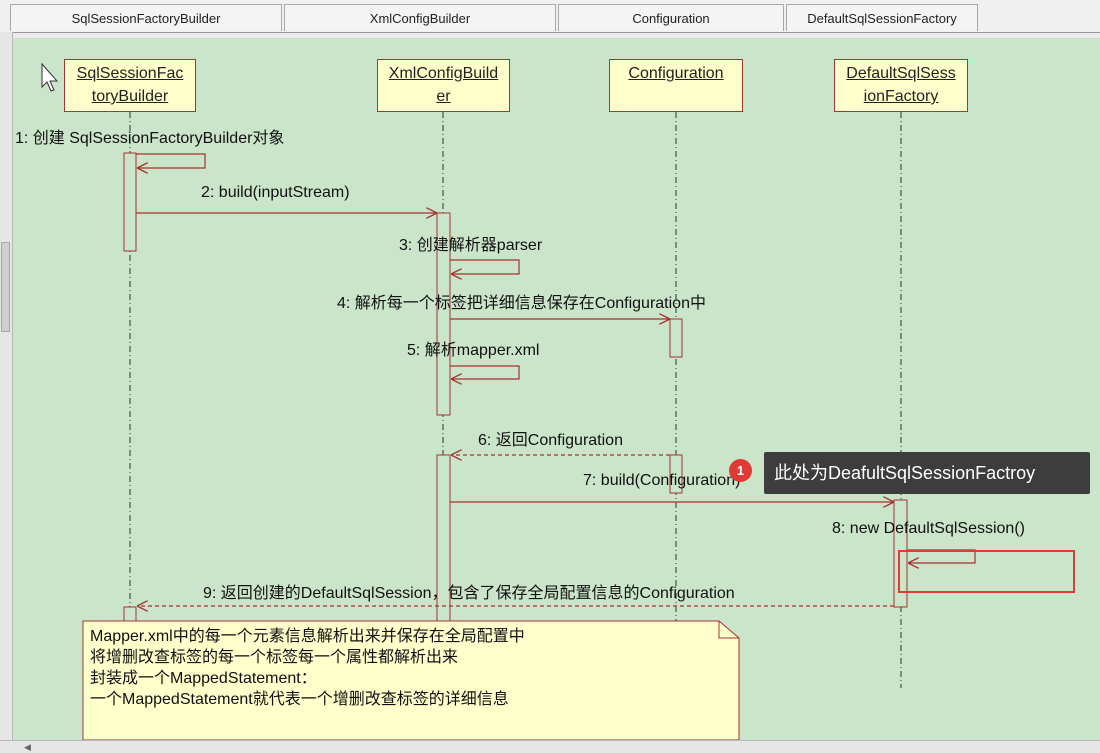 The width and height of the screenshot is (1100, 753). What do you see at coordinates (150, 138) in the screenshot?
I see `message-label-1: 1: 创建 SqlSessionFactoryBuilder对象` at bounding box center [150, 138].